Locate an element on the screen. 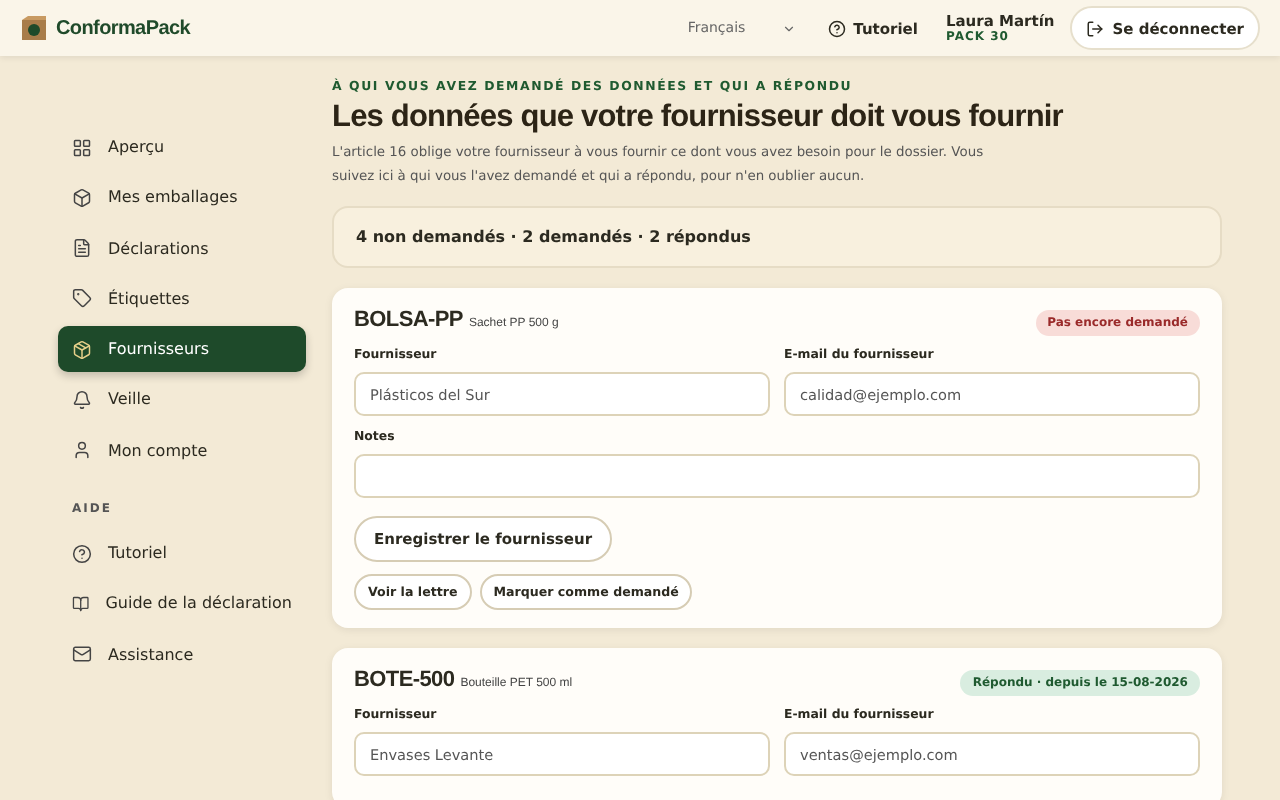 This screenshot has width=1280, height=800. brand-name: ConformaPack is located at coordinates (123, 28).